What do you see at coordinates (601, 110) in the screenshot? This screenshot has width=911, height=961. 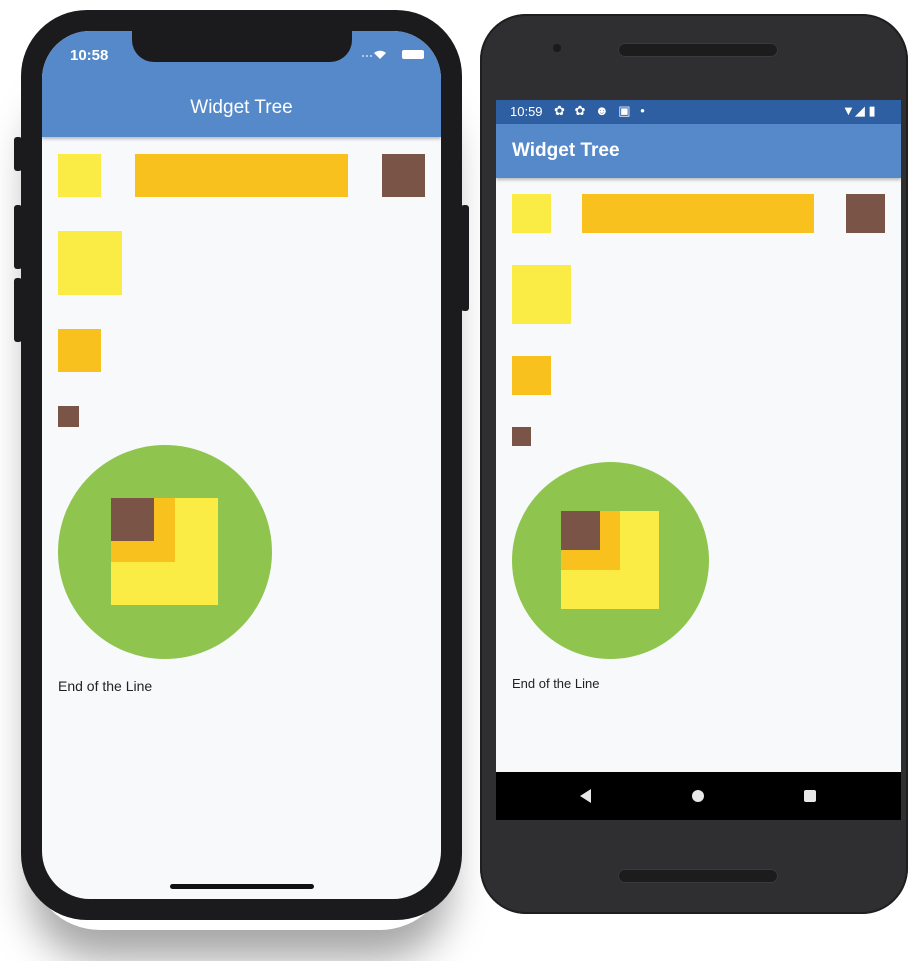 I see `notification-icons: ✿ ✿ ☻ ▣ •` at bounding box center [601, 110].